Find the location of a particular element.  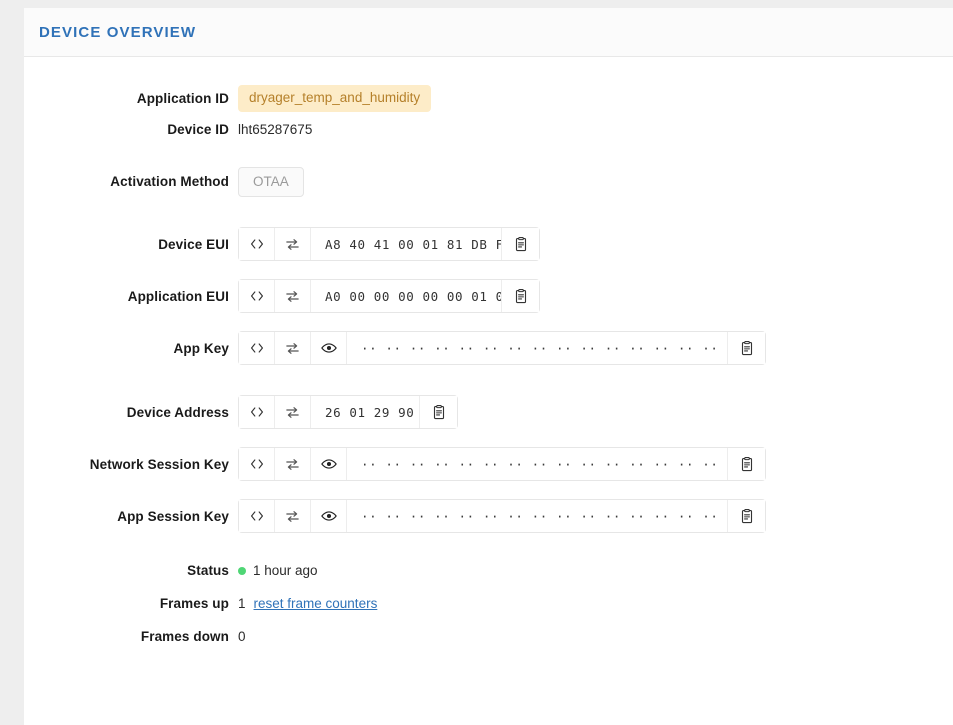

status-value: 1 hour ago is located at coordinates (285, 570).